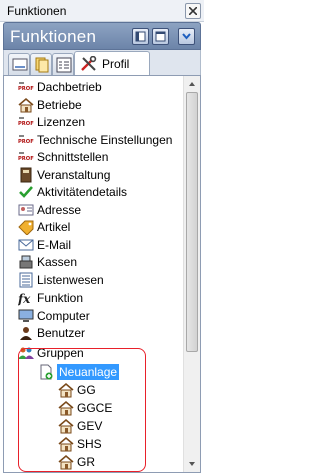 The width and height of the screenshot is (320, 475). I want to click on list-icon, so click(26, 280).